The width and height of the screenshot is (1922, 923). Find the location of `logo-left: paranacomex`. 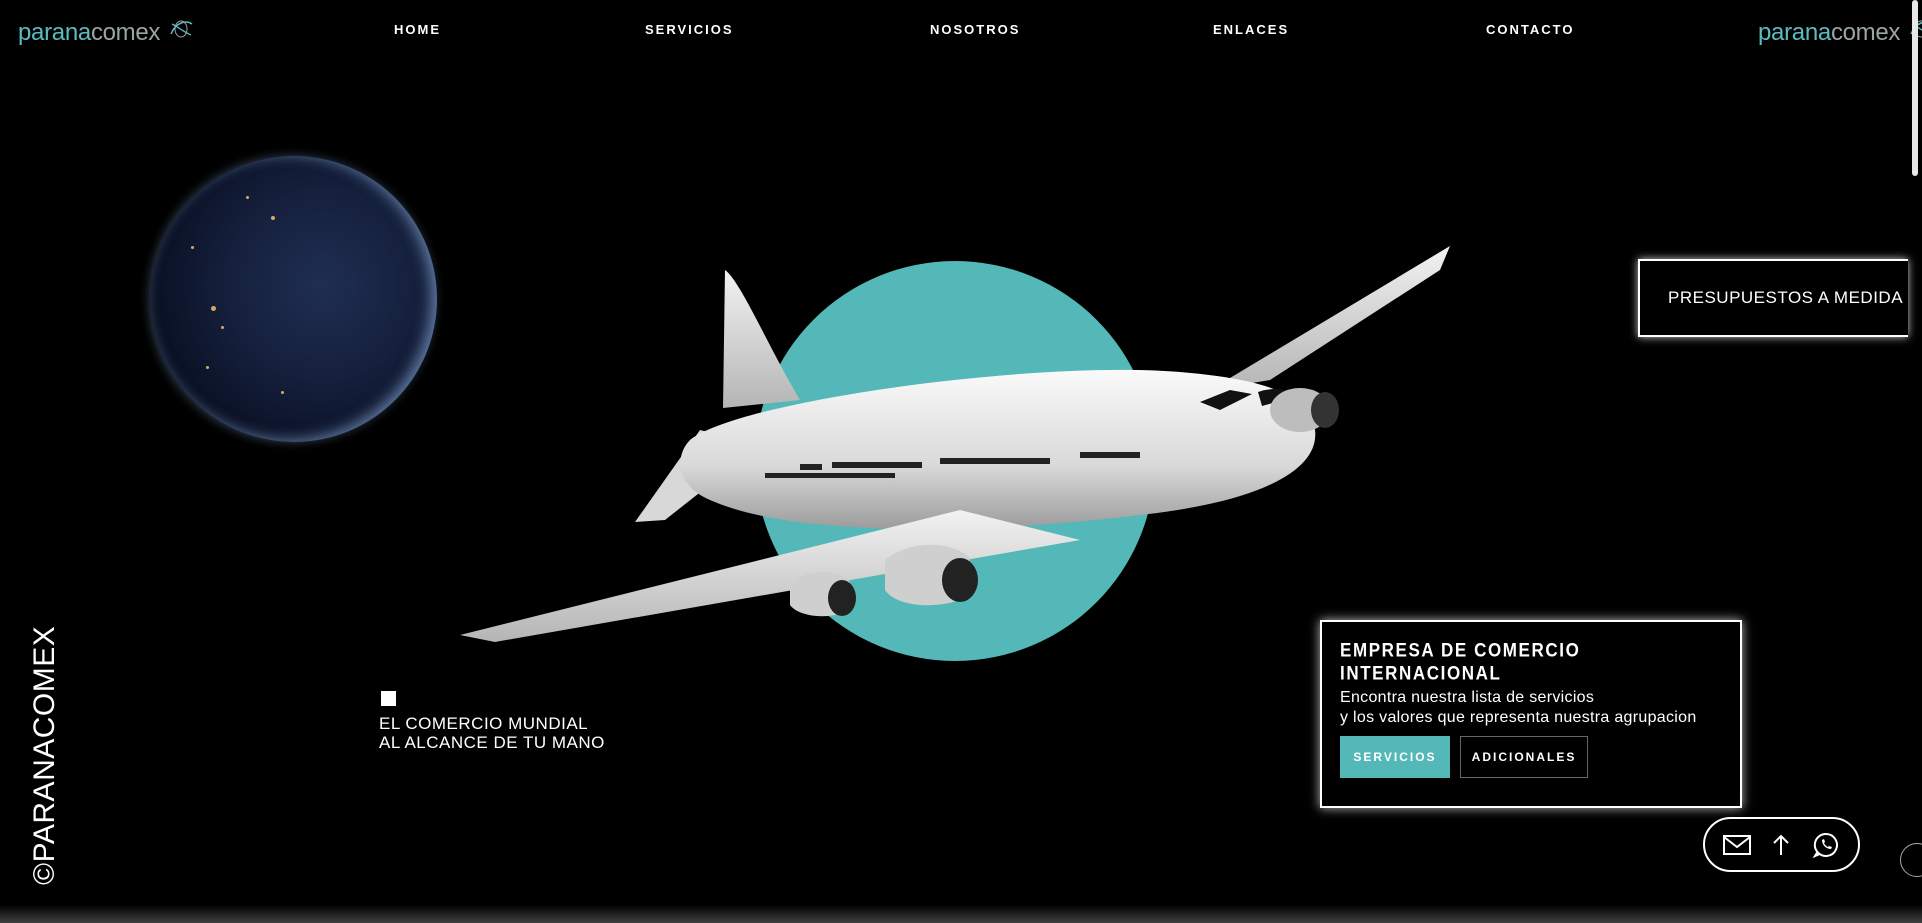

logo-left: paranacomex is located at coordinates (106, 32).